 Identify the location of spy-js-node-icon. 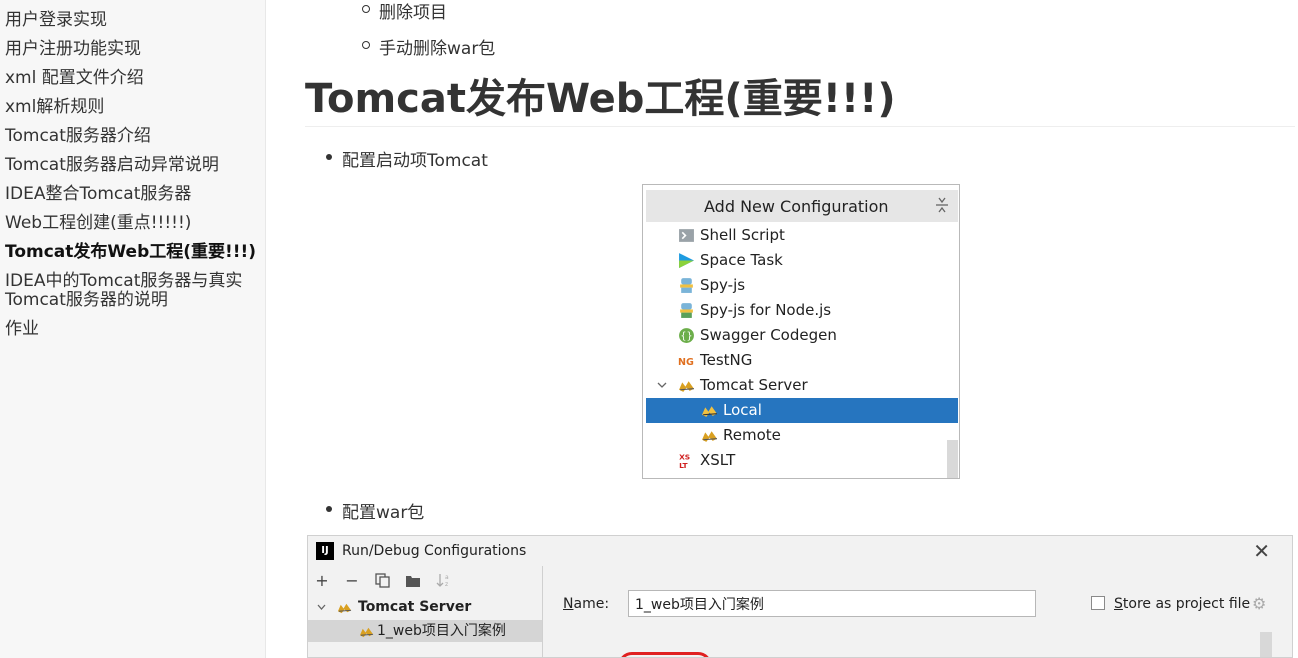
(686, 310).